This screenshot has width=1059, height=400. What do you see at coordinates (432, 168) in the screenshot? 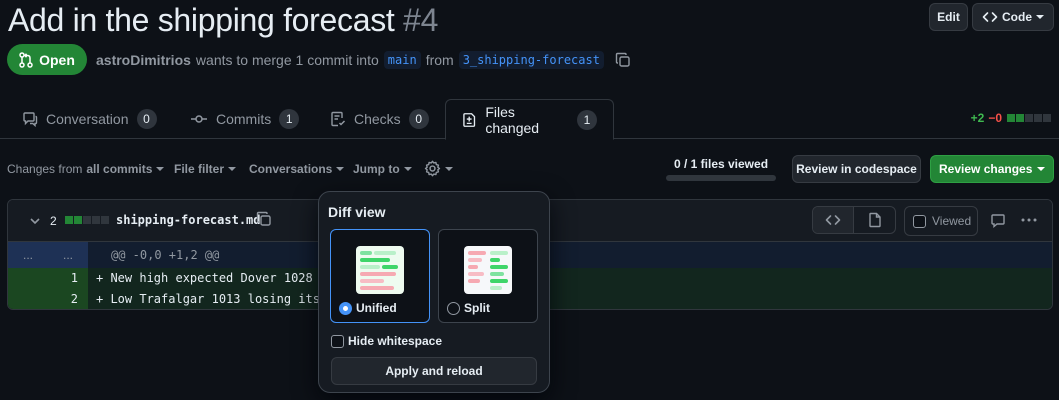
I see `gear-icon` at bounding box center [432, 168].